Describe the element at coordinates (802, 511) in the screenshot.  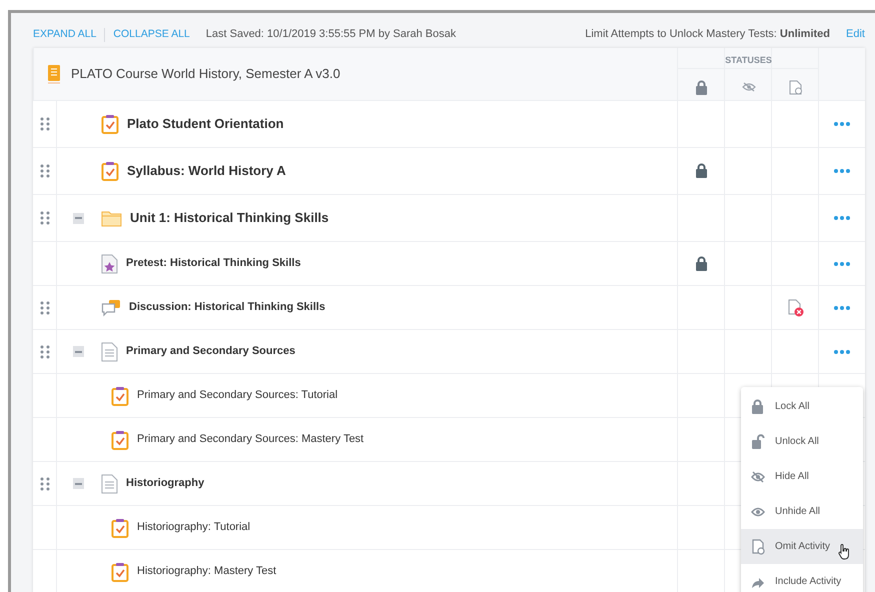
I see `menu-item: Unhide All` at that location.